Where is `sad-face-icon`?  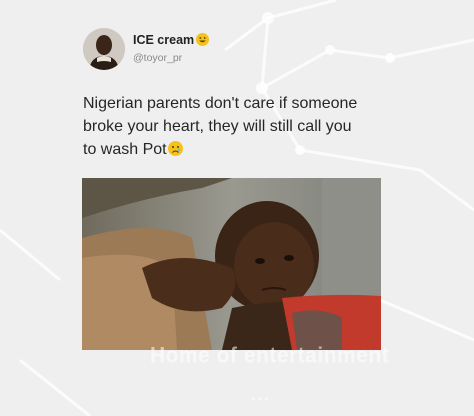
sad-face-icon is located at coordinates (175, 148).